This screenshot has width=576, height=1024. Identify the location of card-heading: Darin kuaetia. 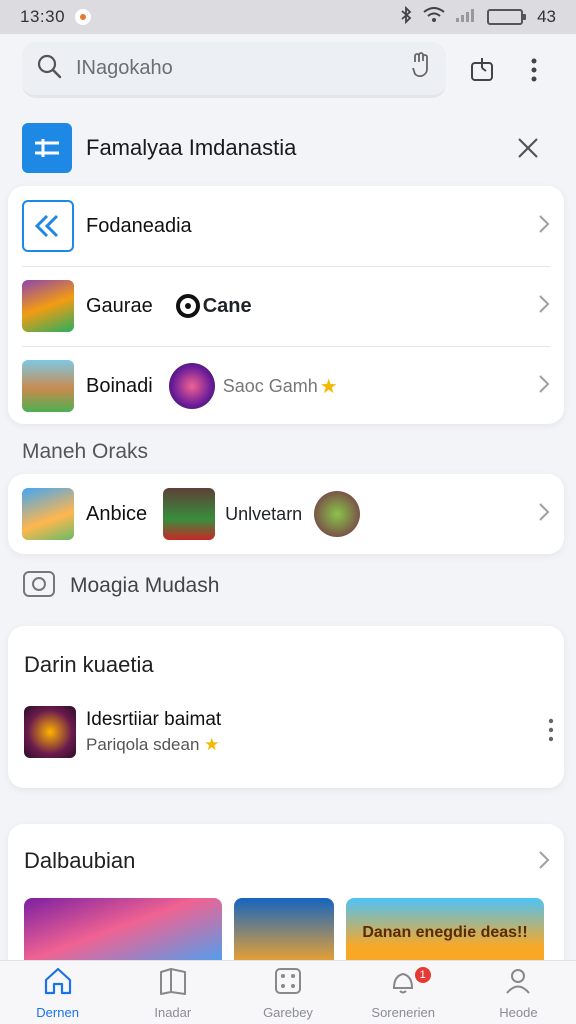
(89, 664).